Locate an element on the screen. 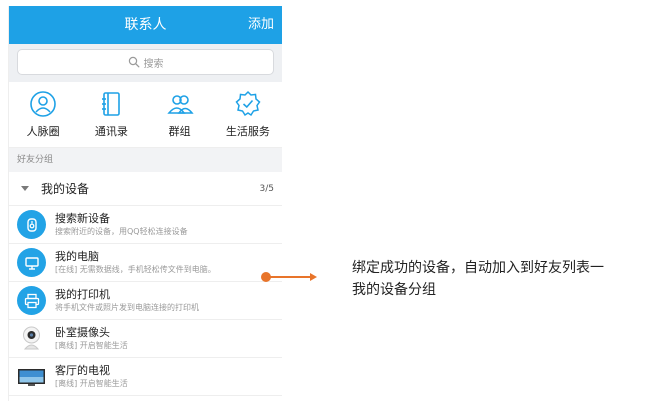  section-label: 好友分组 is located at coordinates (145, 160).